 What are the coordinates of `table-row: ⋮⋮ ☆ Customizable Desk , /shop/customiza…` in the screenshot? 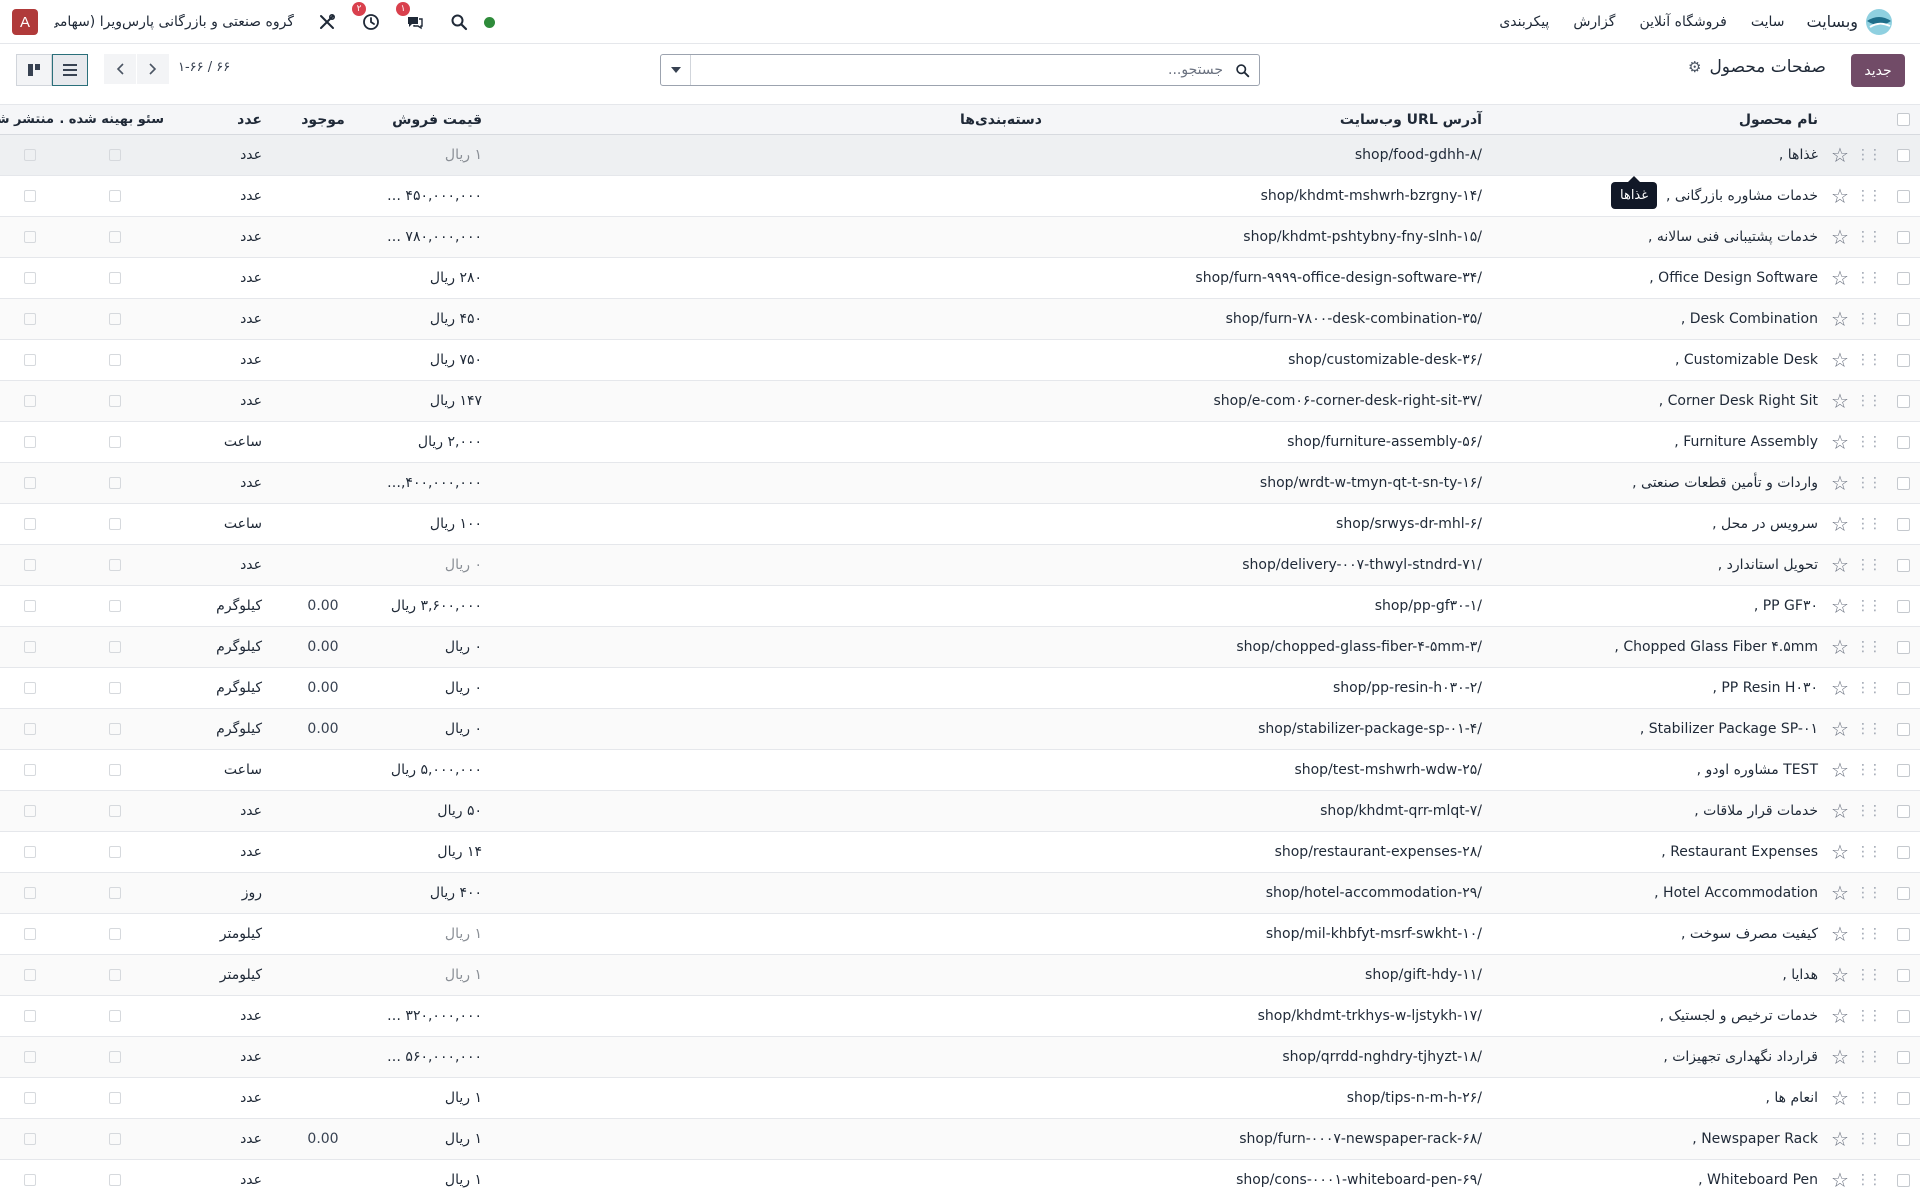 It's located at (960, 360).